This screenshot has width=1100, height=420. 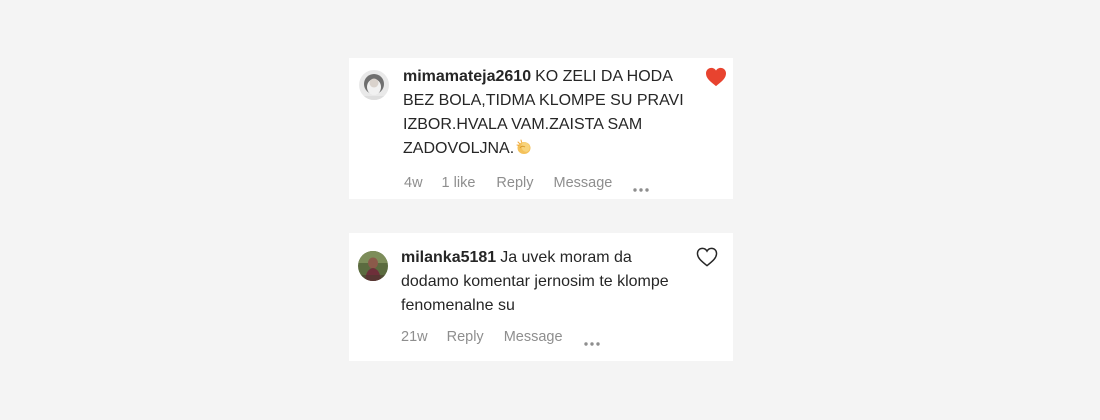 I want to click on clapping-hands-icon, so click(x=523, y=146).